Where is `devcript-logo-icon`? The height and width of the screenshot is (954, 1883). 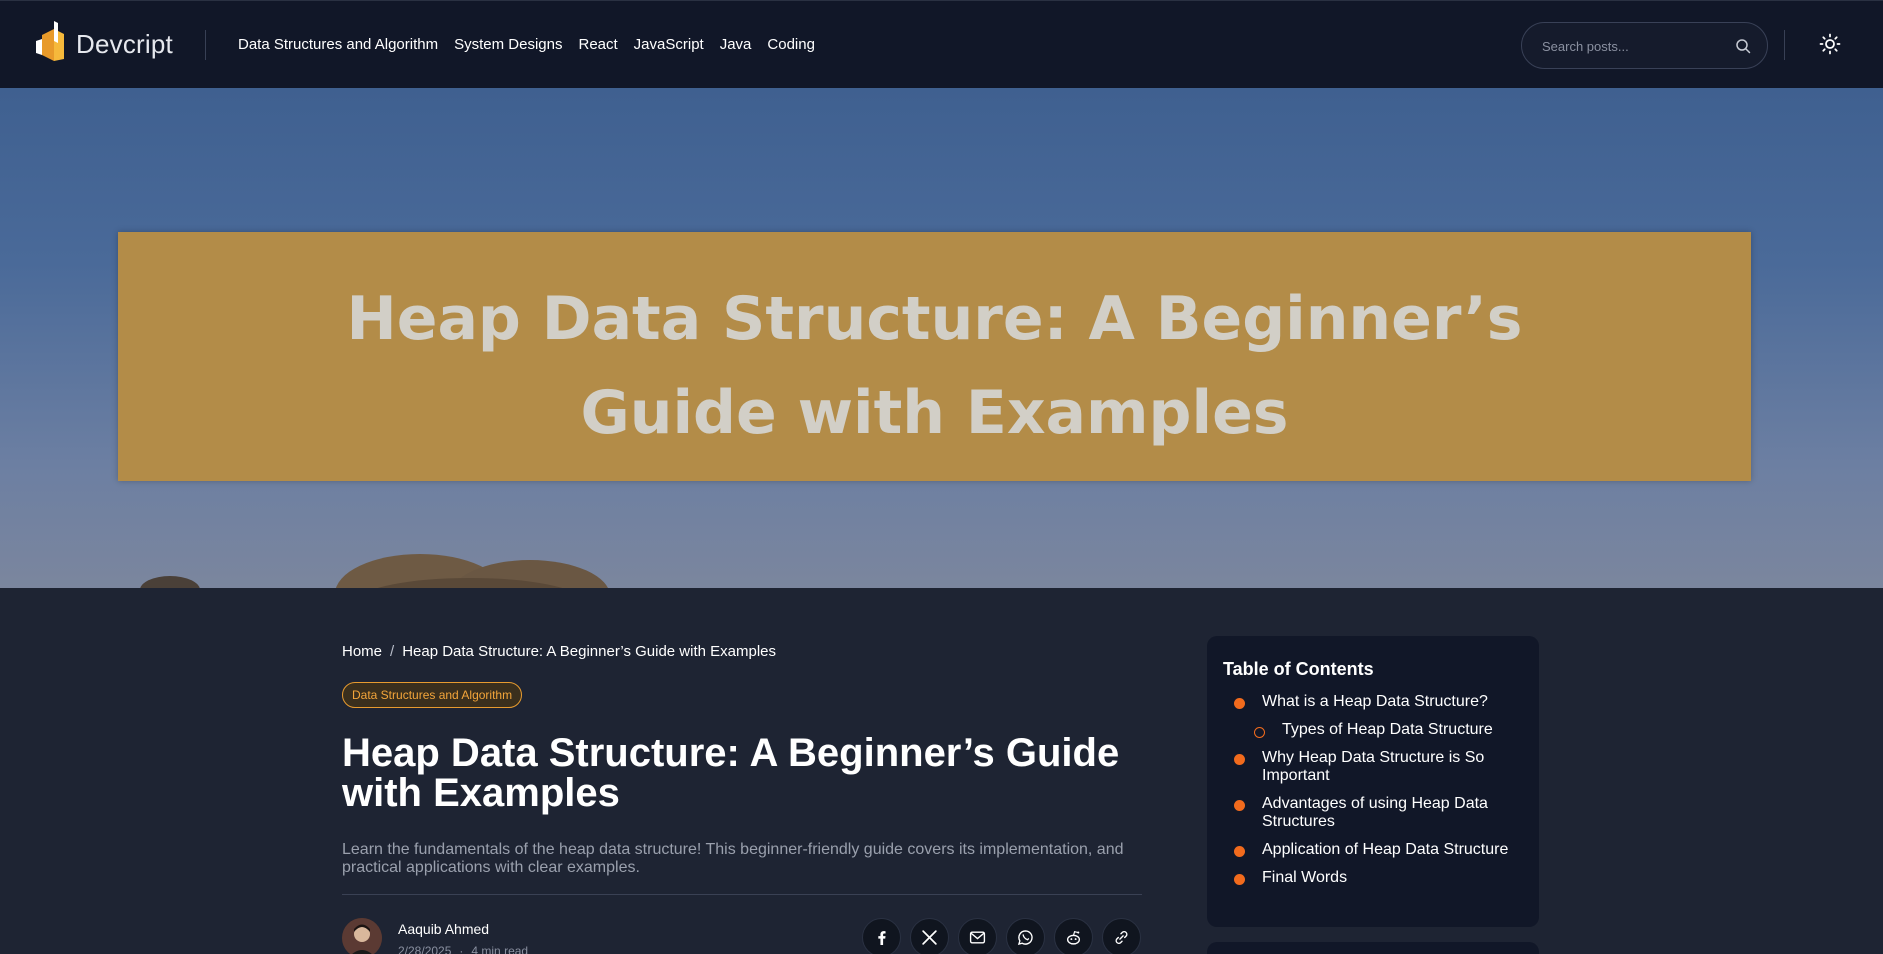 devcript-logo-icon is located at coordinates (50, 41).